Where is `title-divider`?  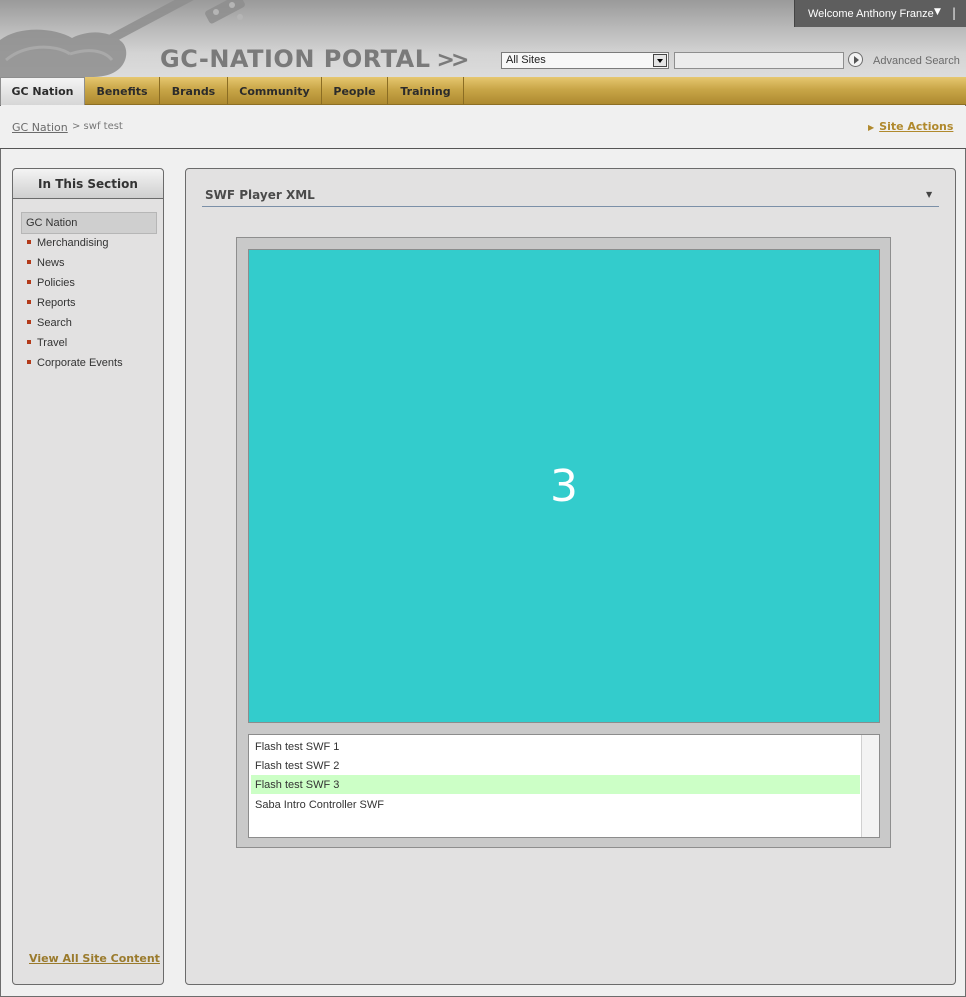
title-divider is located at coordinates (570, 206).